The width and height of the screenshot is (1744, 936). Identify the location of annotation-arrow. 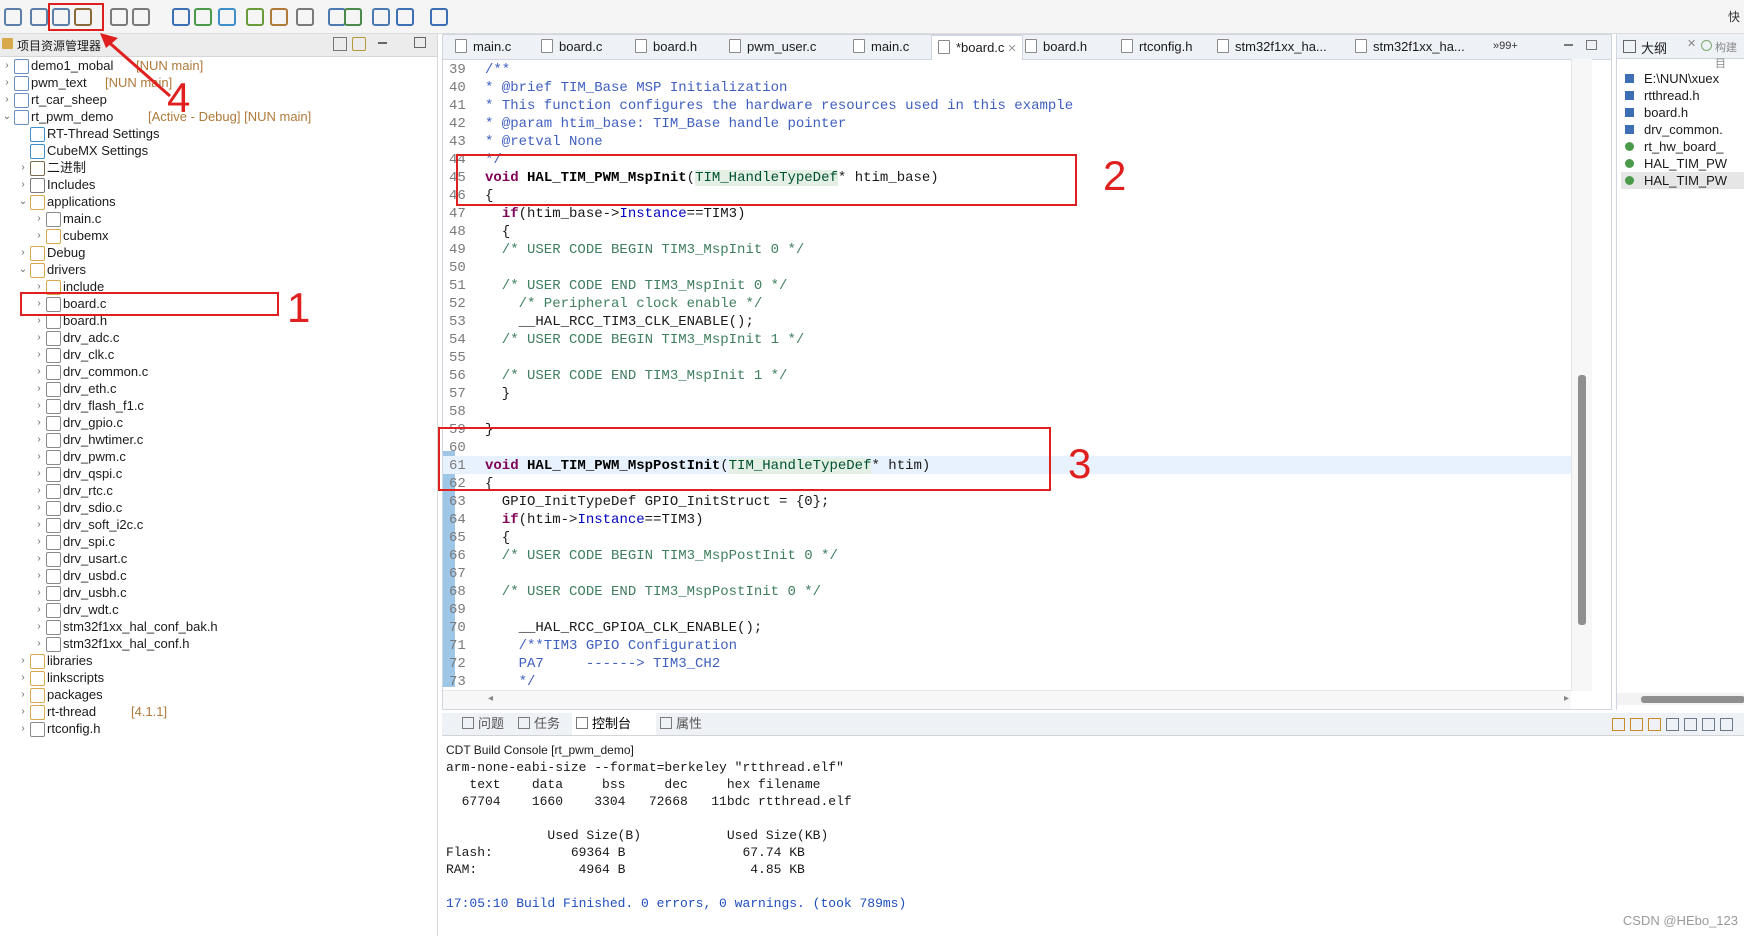
(135, 65).